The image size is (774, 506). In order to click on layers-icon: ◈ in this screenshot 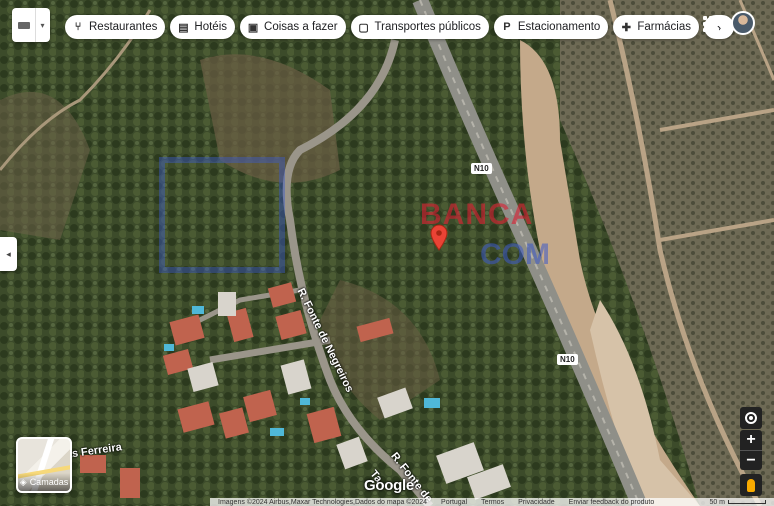, I will do `click(23, 481)`.